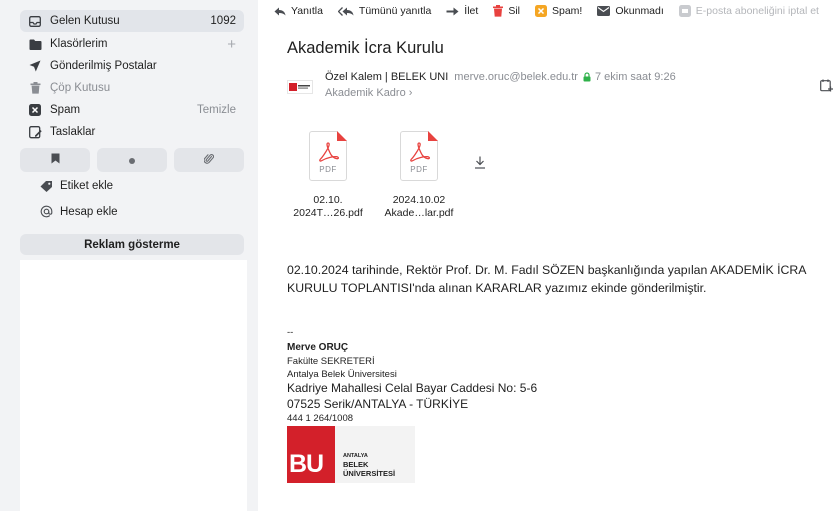  I want to click on attachment-filter-button, so click(209, 160).